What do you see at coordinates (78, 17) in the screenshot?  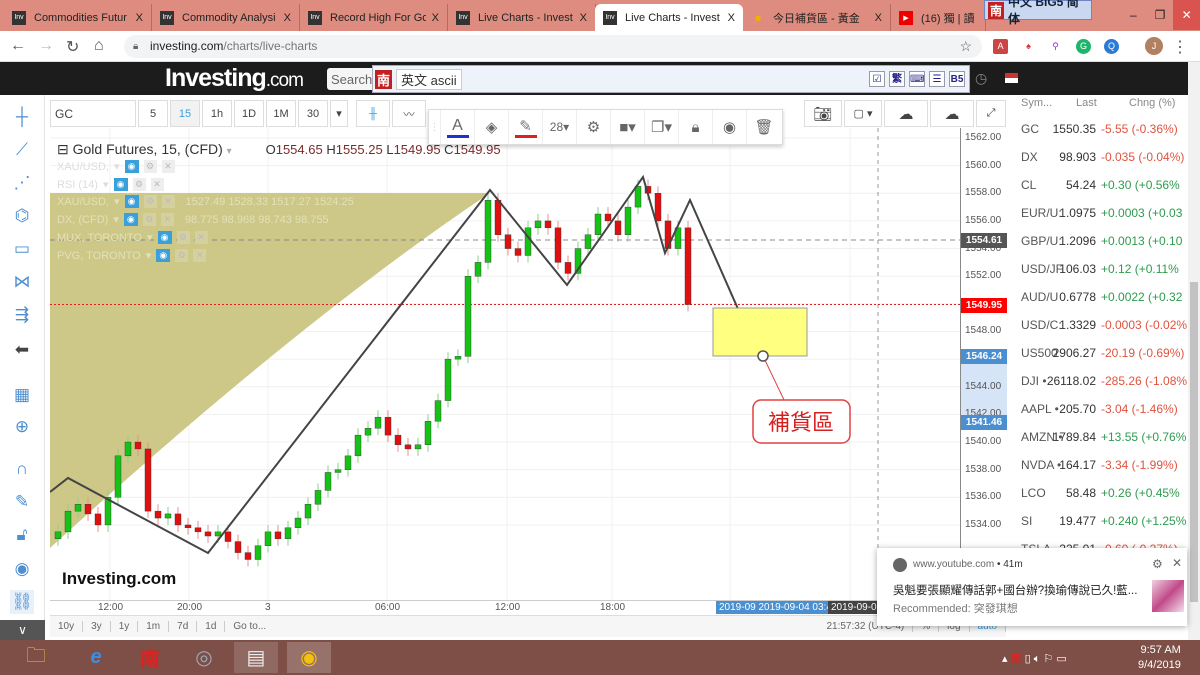 I see `browser-tab: Inv Commodities Futur X` at bounding box center [78, 17].